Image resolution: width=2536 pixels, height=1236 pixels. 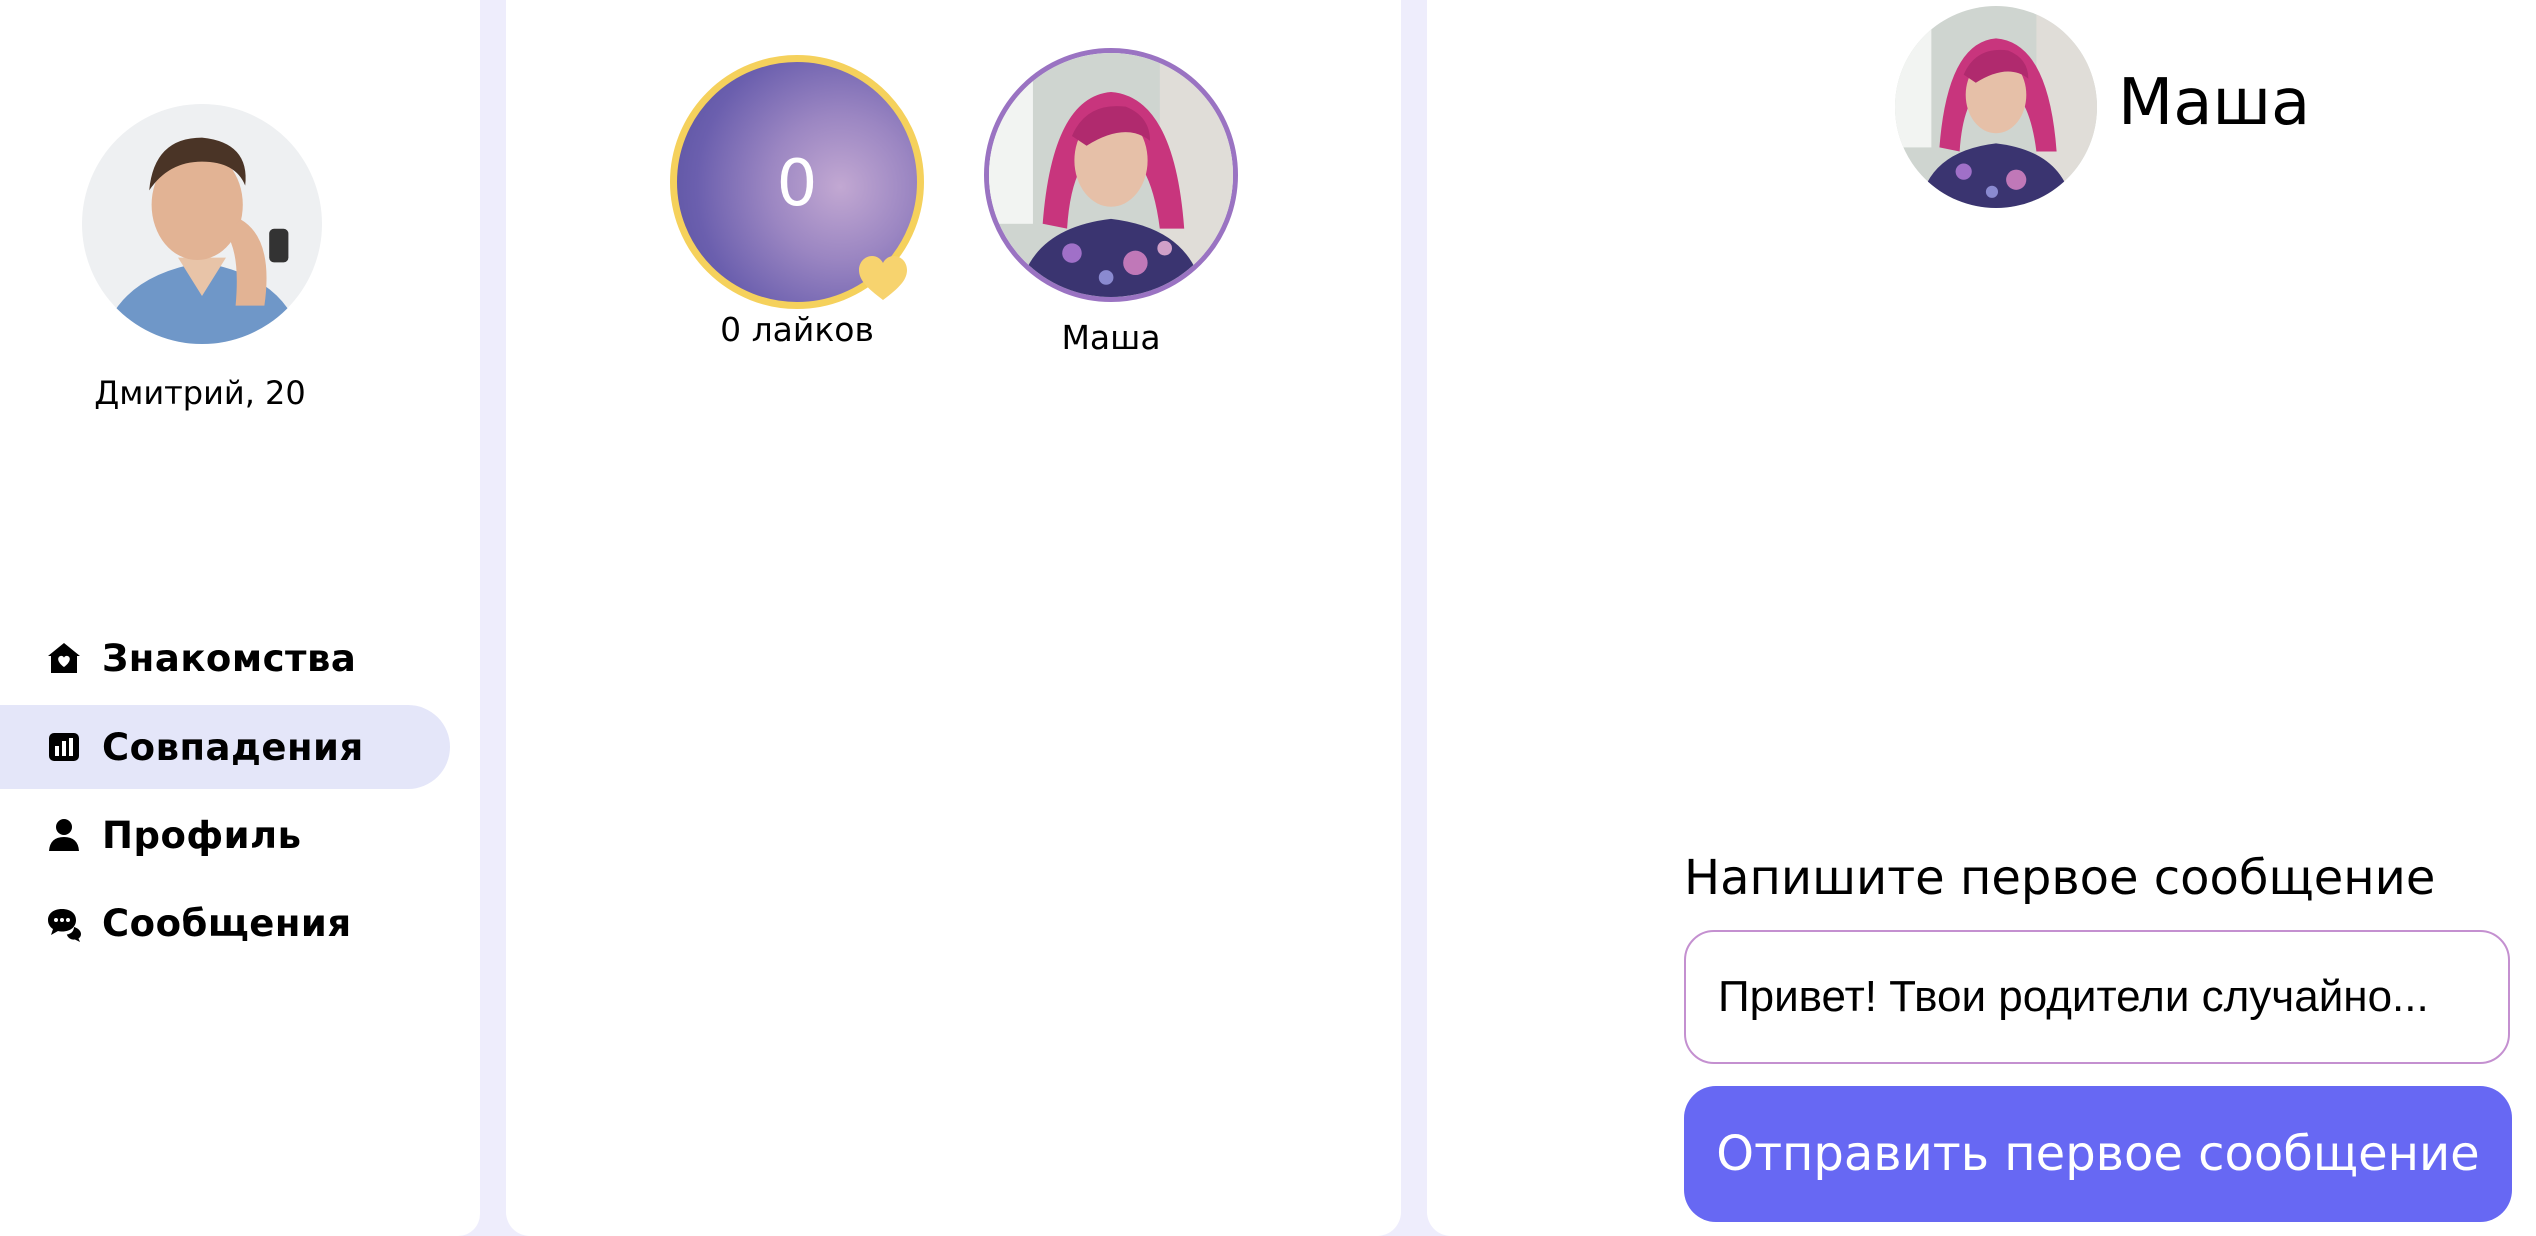 I want to click on person-icon, so click(x=64, y=835).